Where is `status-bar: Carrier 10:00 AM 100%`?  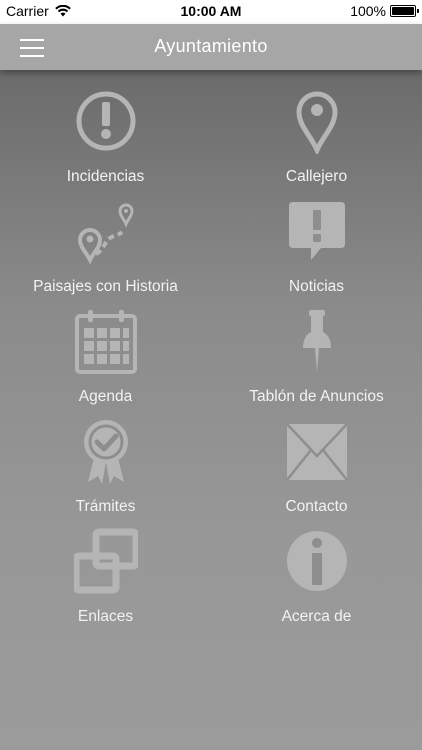 status-bar: Carrier 10:00 AM 100% is located at coordinates (211, 12).